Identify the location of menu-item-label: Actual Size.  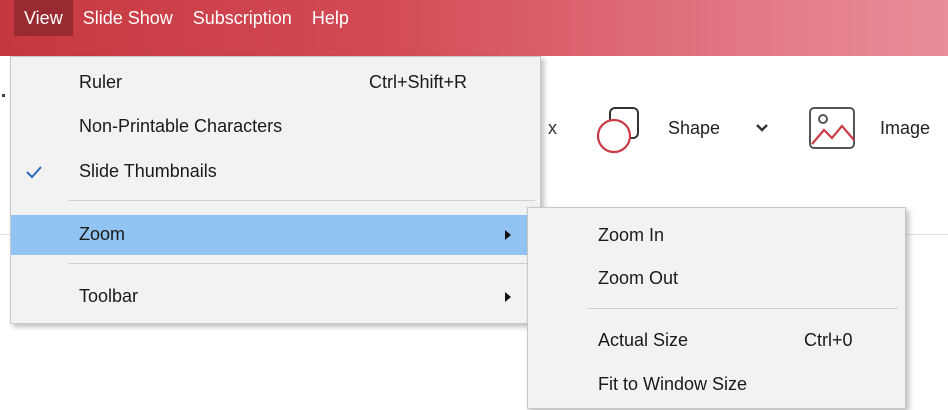
(643, 340).